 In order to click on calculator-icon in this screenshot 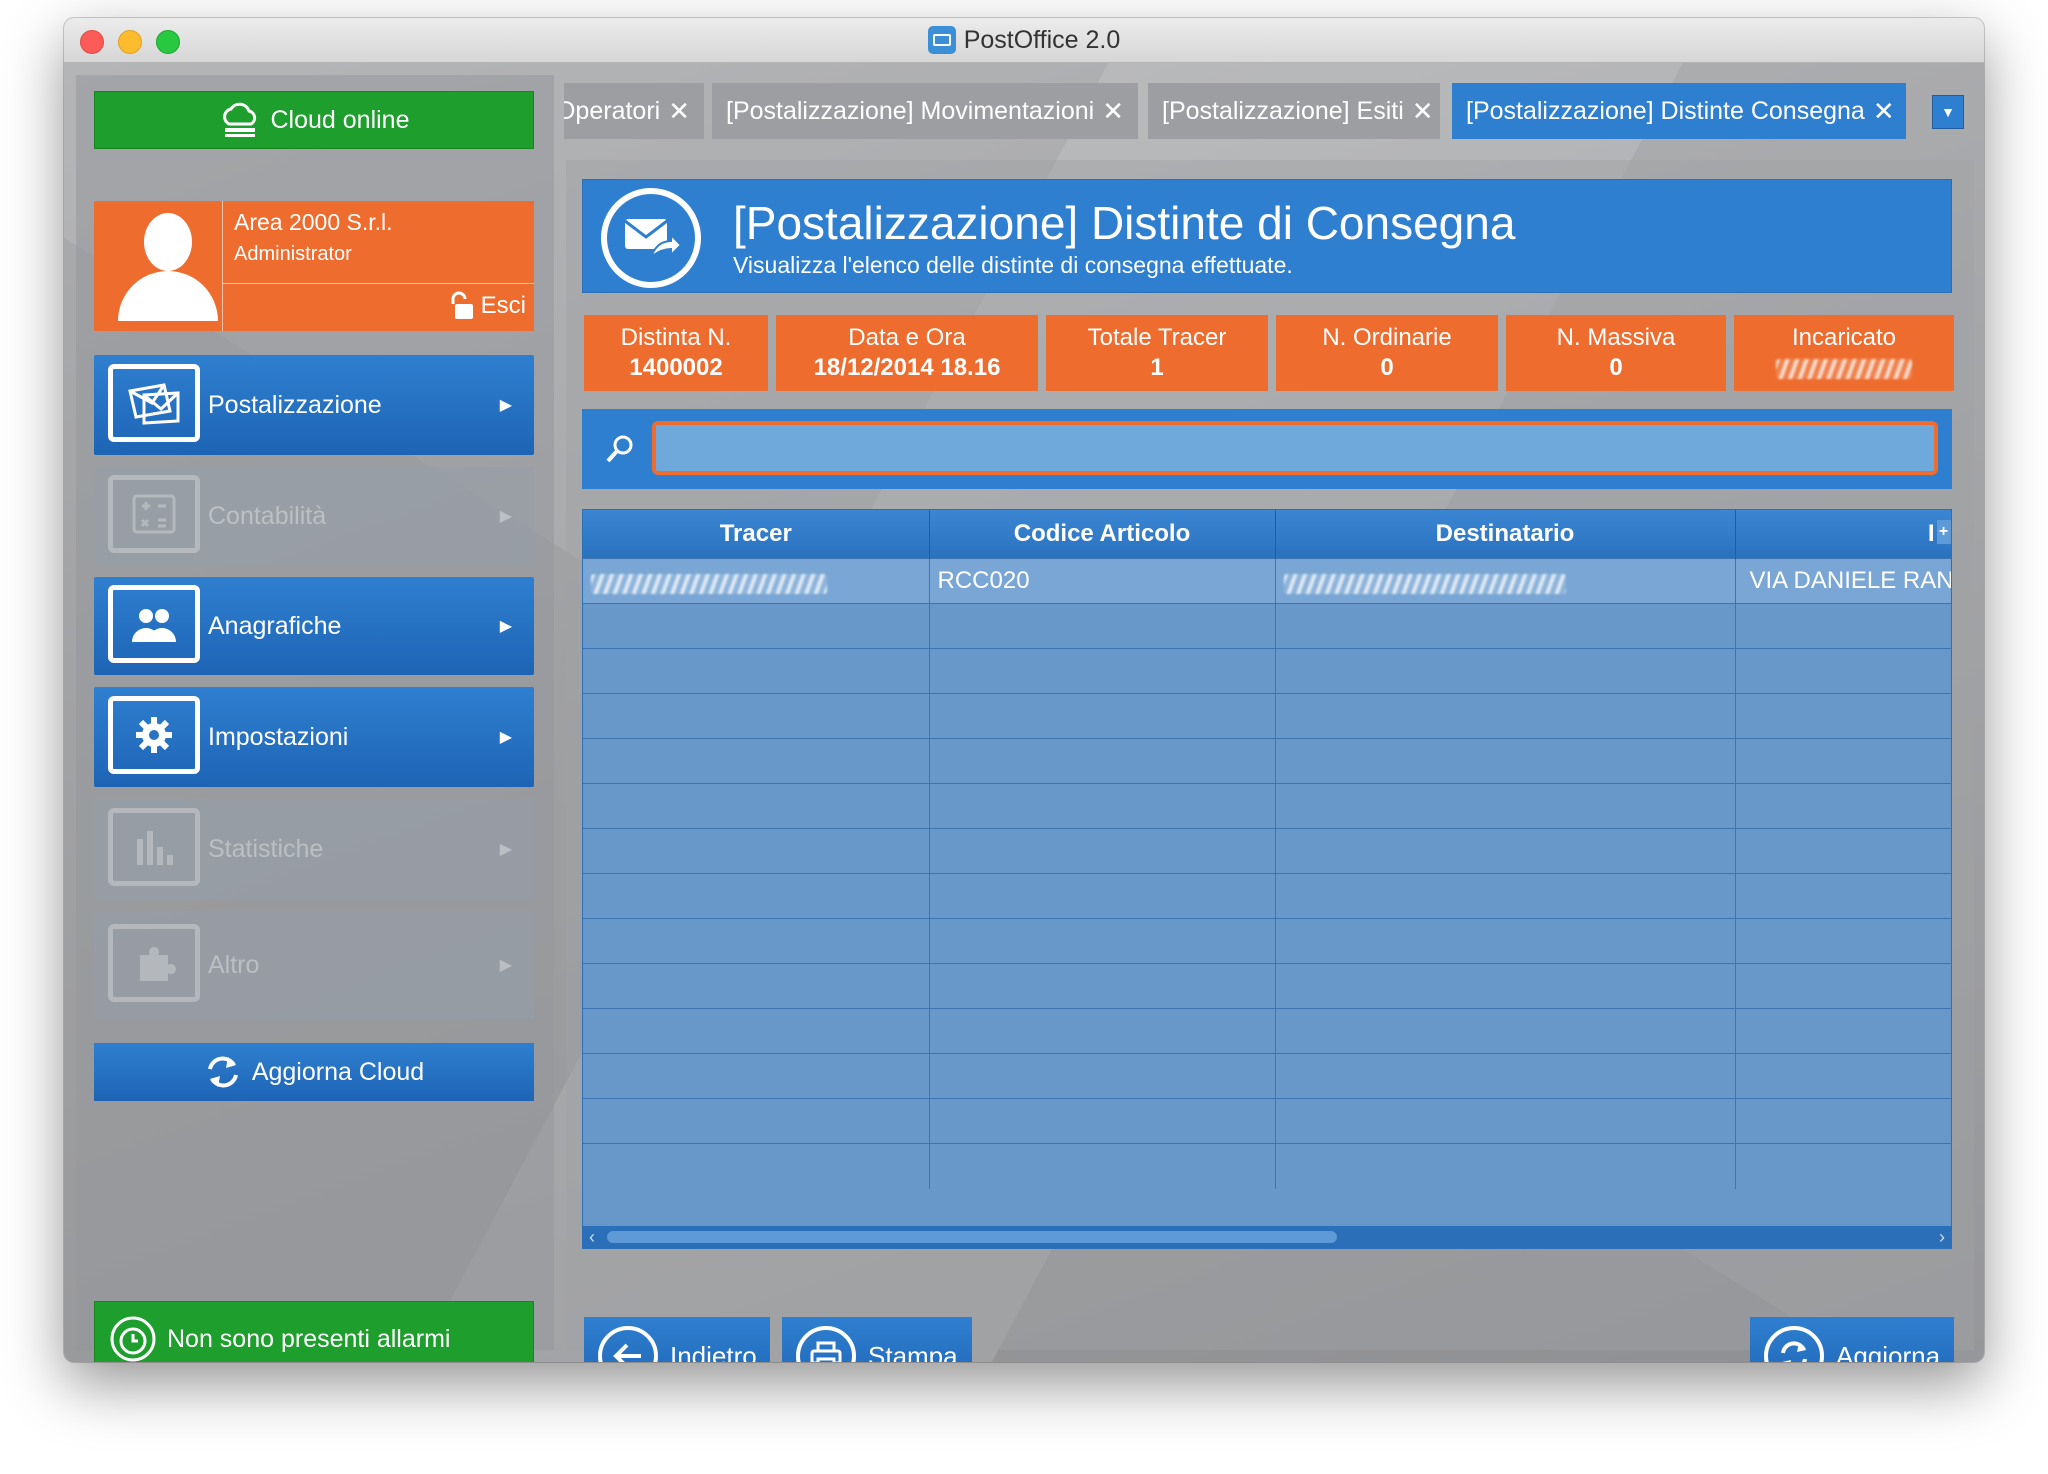, I will do `click(154, 514)`.